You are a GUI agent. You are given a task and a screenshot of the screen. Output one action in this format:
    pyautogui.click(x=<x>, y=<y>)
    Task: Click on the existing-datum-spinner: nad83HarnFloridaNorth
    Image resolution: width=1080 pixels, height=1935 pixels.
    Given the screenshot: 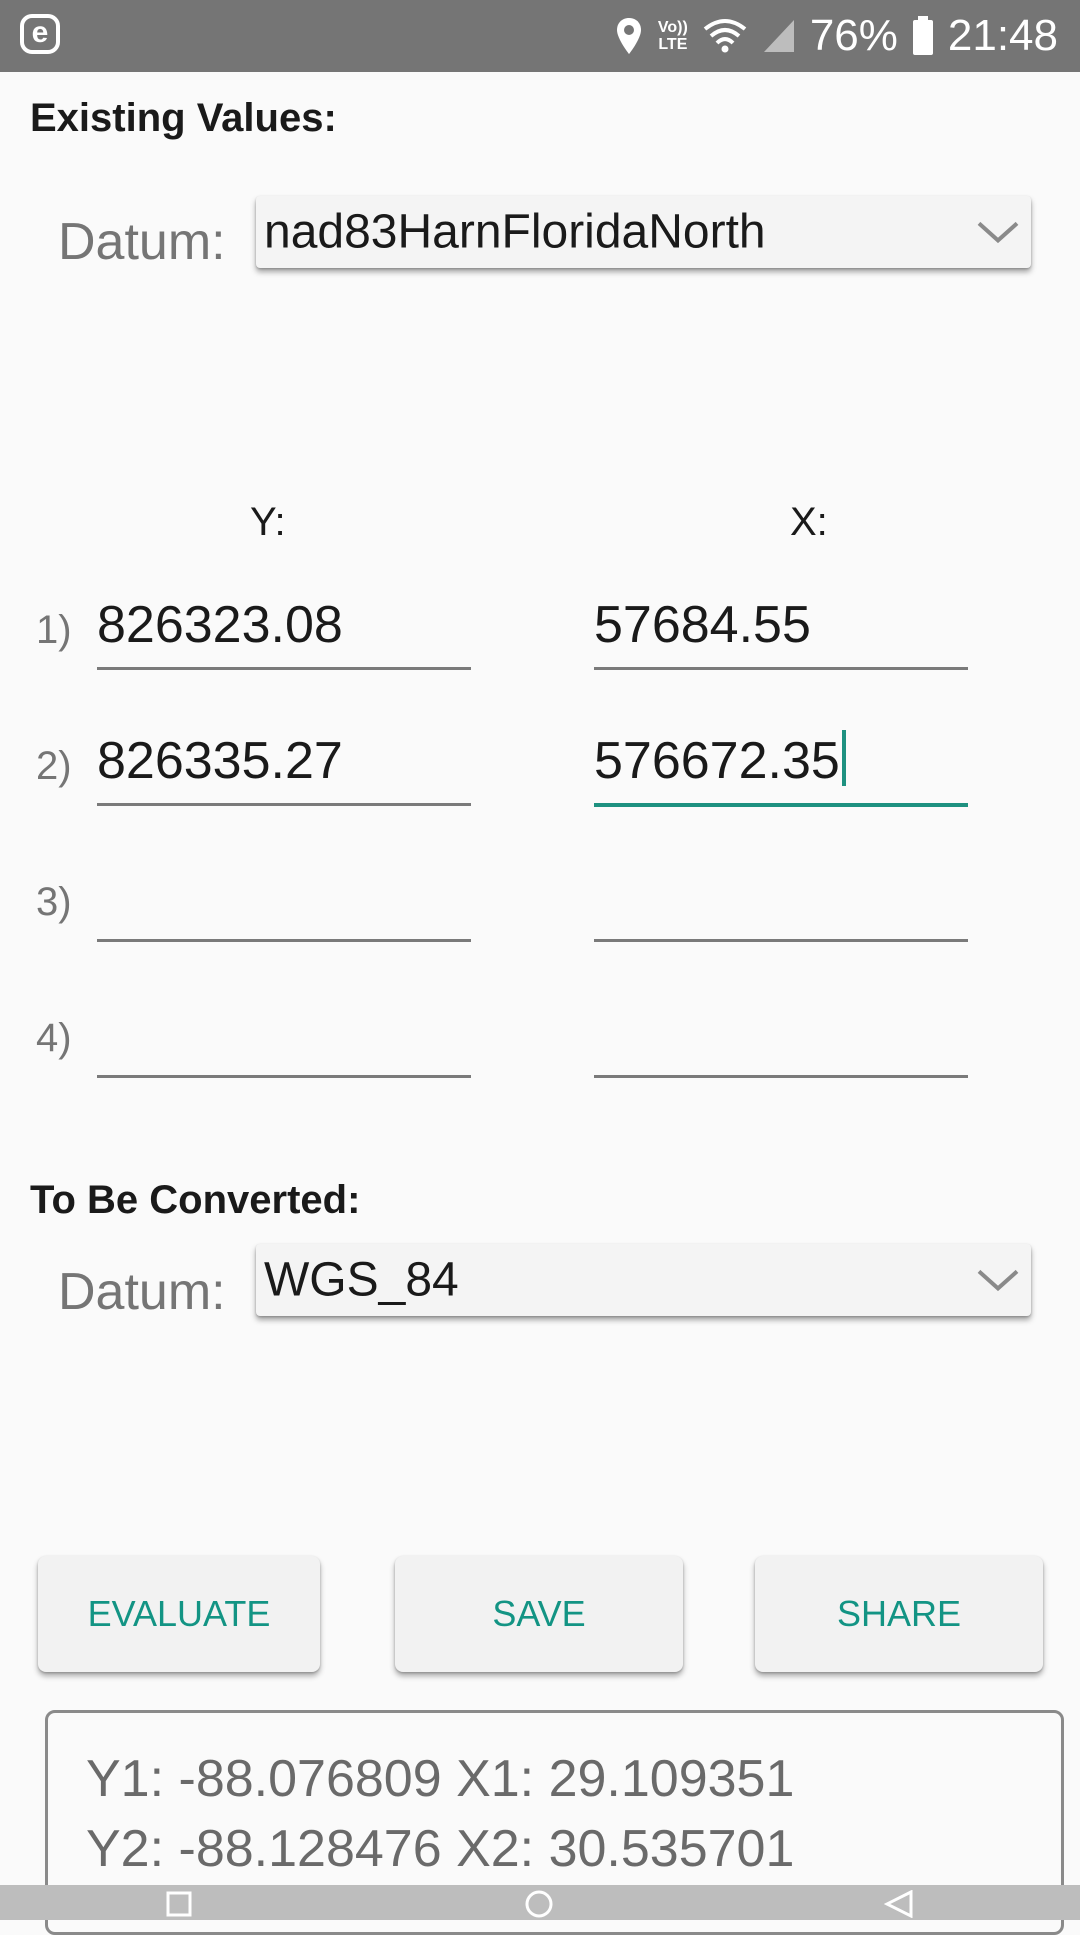 What is the action you would take?
    pyautogui.click(x=643, y=232)
    